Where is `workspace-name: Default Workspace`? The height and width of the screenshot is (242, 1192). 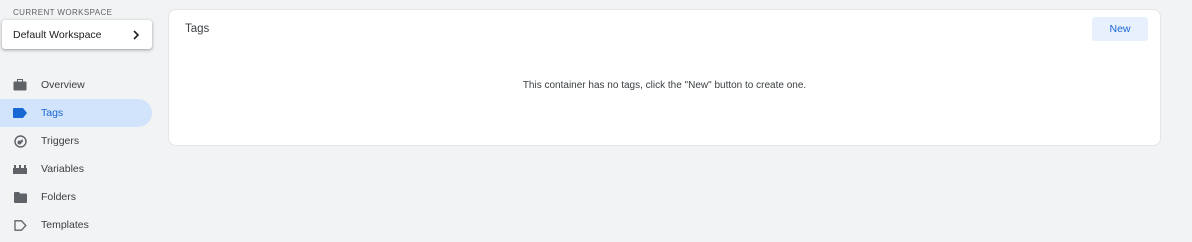 workspace-name: Default Workspace is located at coordinates (57, 34).